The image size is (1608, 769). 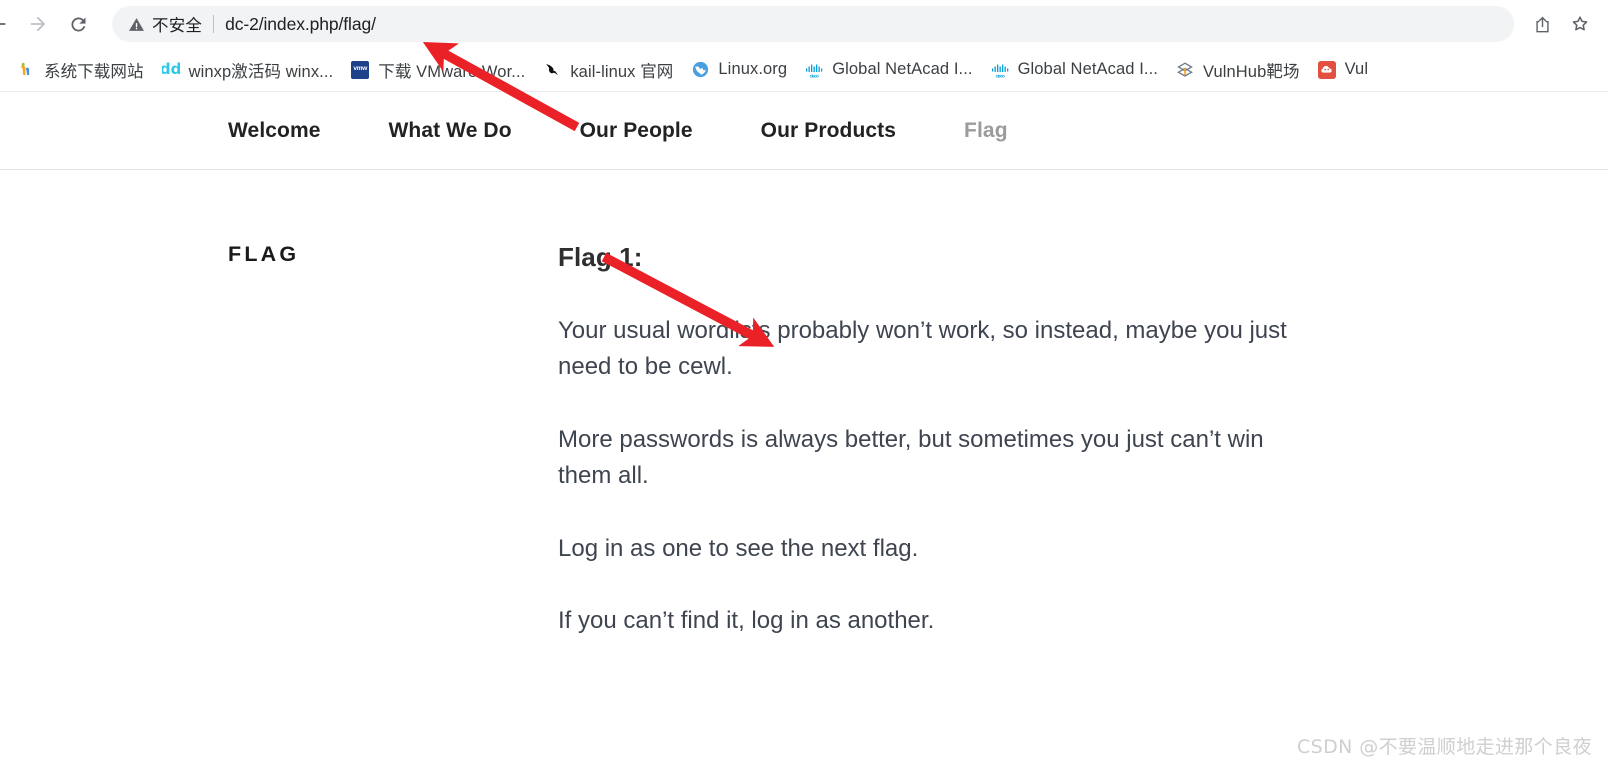 What do you see at coordinates (136, 24) in the screenshot?
I see `warning-triangle-icon` at bounding box center [136, 24].